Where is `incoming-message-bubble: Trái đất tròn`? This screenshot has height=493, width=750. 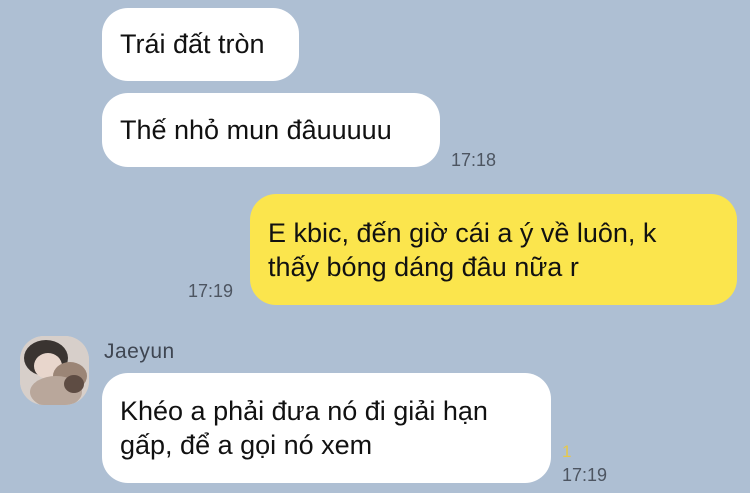 incoming-message-bubble: Trái đất tròn is located at coordinates (200, 44).